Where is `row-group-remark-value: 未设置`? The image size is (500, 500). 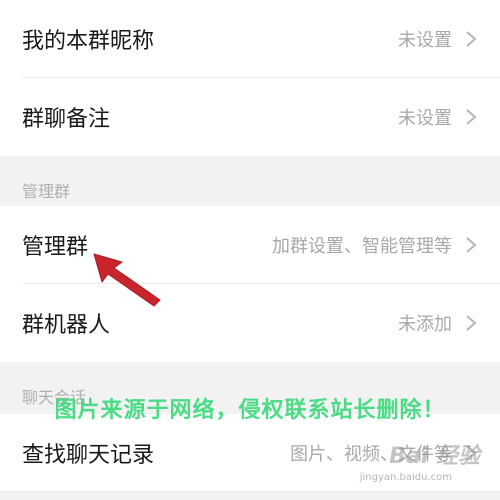
row-group-remark-value: 未设置 is located at coordinates (425, 118).